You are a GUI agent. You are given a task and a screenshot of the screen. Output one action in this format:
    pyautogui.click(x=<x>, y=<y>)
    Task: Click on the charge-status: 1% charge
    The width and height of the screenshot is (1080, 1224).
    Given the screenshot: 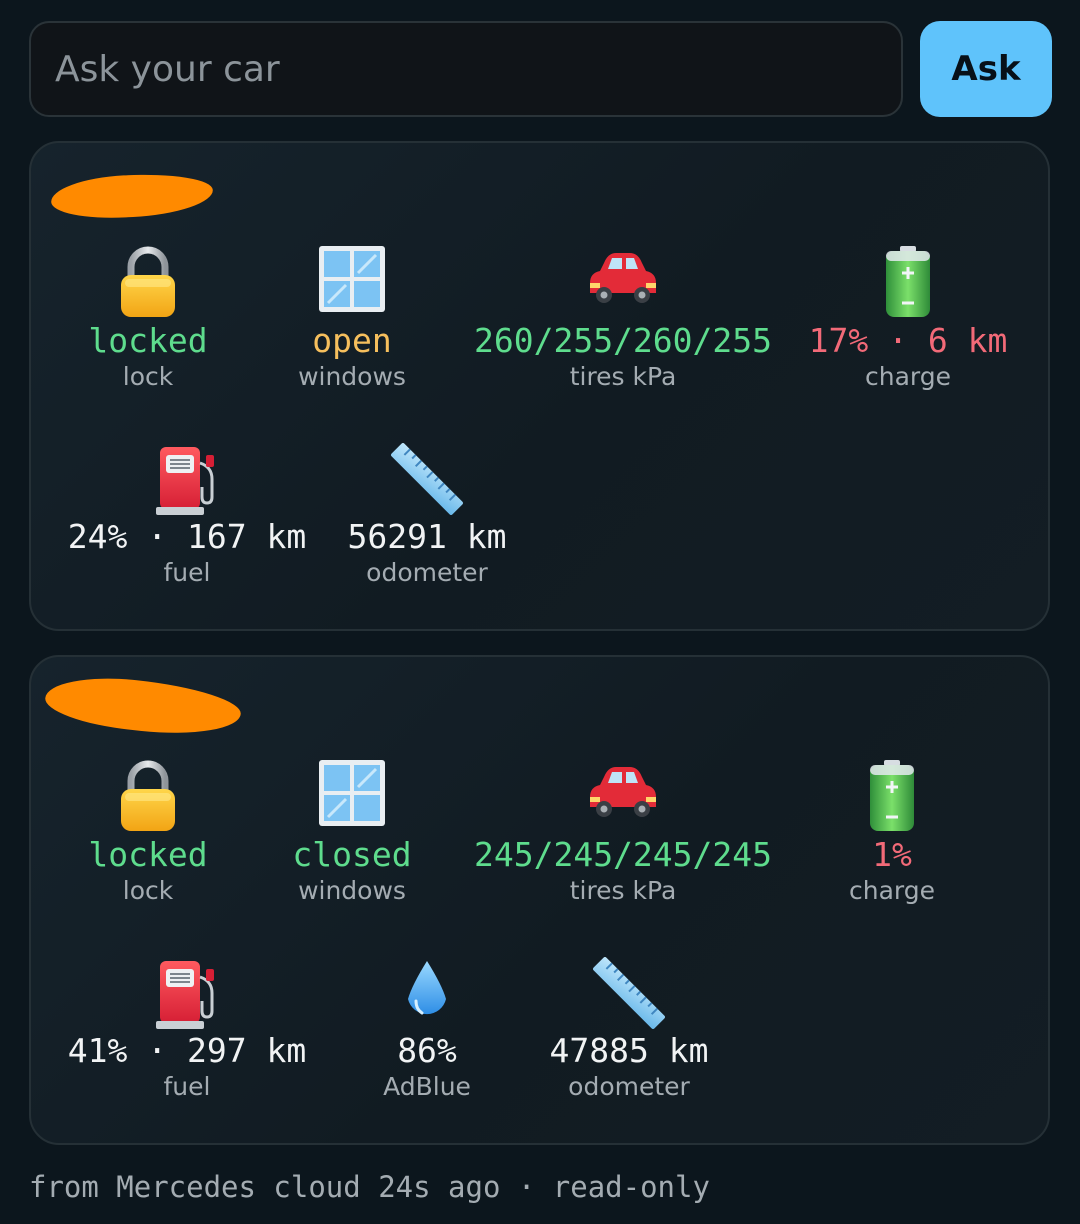 What is the action you would take?
    pyautogui.click(x=892, y=833)
    